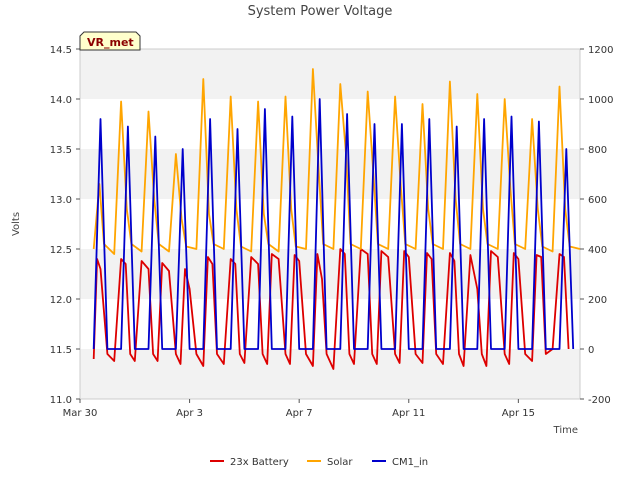  What do you see at coordinates (189, 413) in the screenshot?
I see `x-tick-label: Apr 3` at bounding box center [189, 413].